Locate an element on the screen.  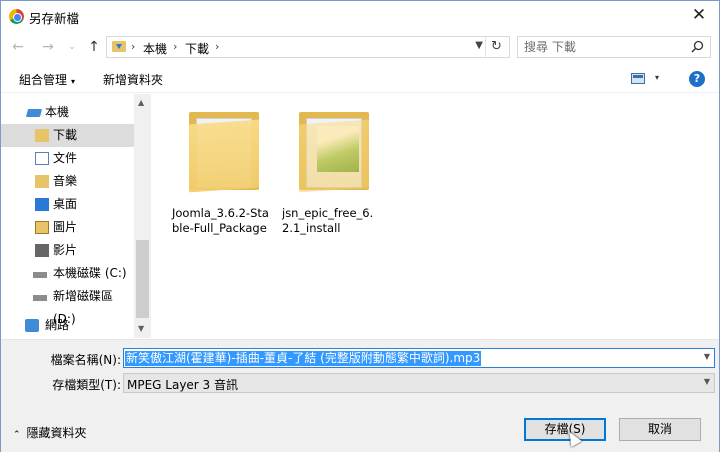
sidebar-item-videos: 影片 is located at coordinates (67, 250).